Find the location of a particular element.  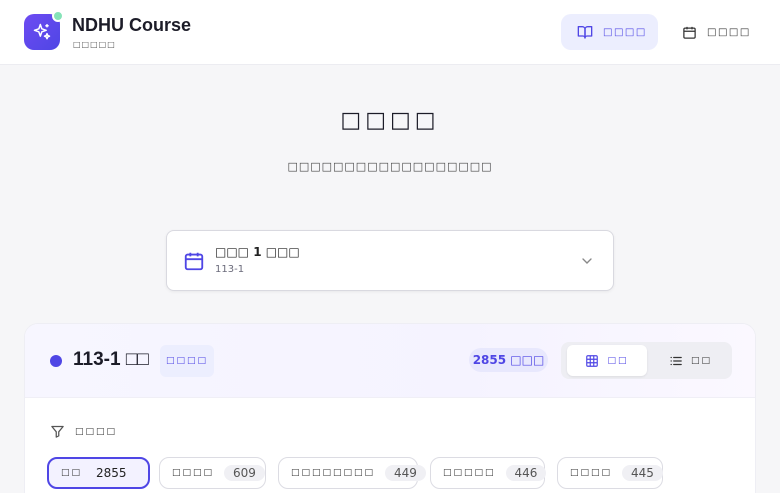

list-view-label: □□ is located at coordinates (701, 360).